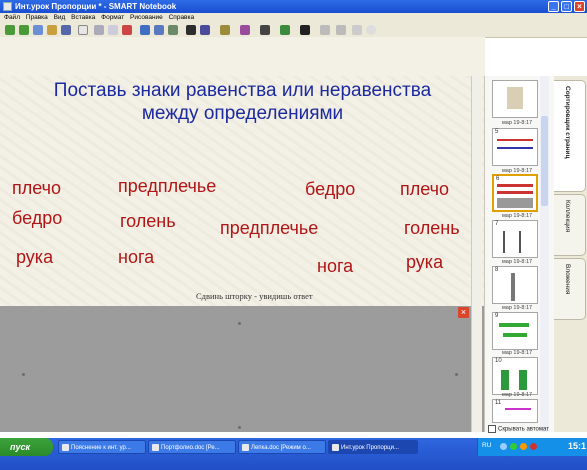 The image size is (587, 470). I want to click on page-thumbnail-current: 6, so click(515, 193).